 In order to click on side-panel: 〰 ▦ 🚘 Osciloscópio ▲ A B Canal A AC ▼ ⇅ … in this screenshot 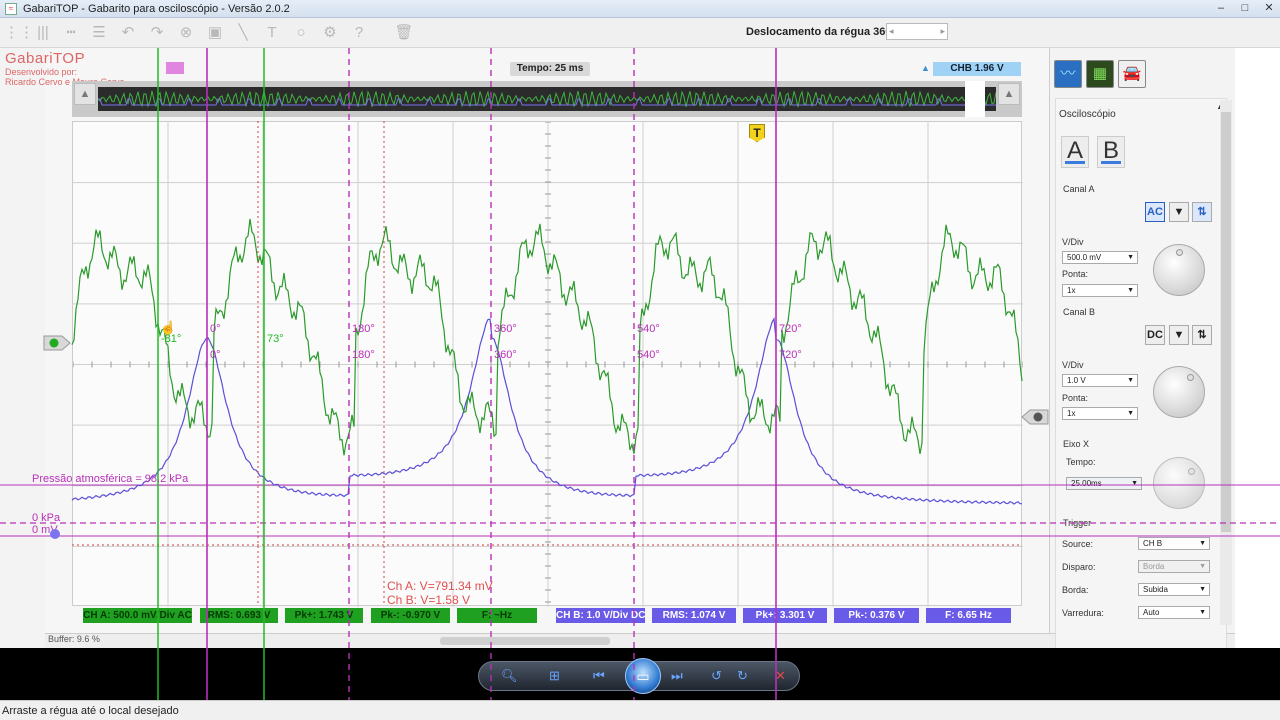, I will do `click(1142, 353)`.